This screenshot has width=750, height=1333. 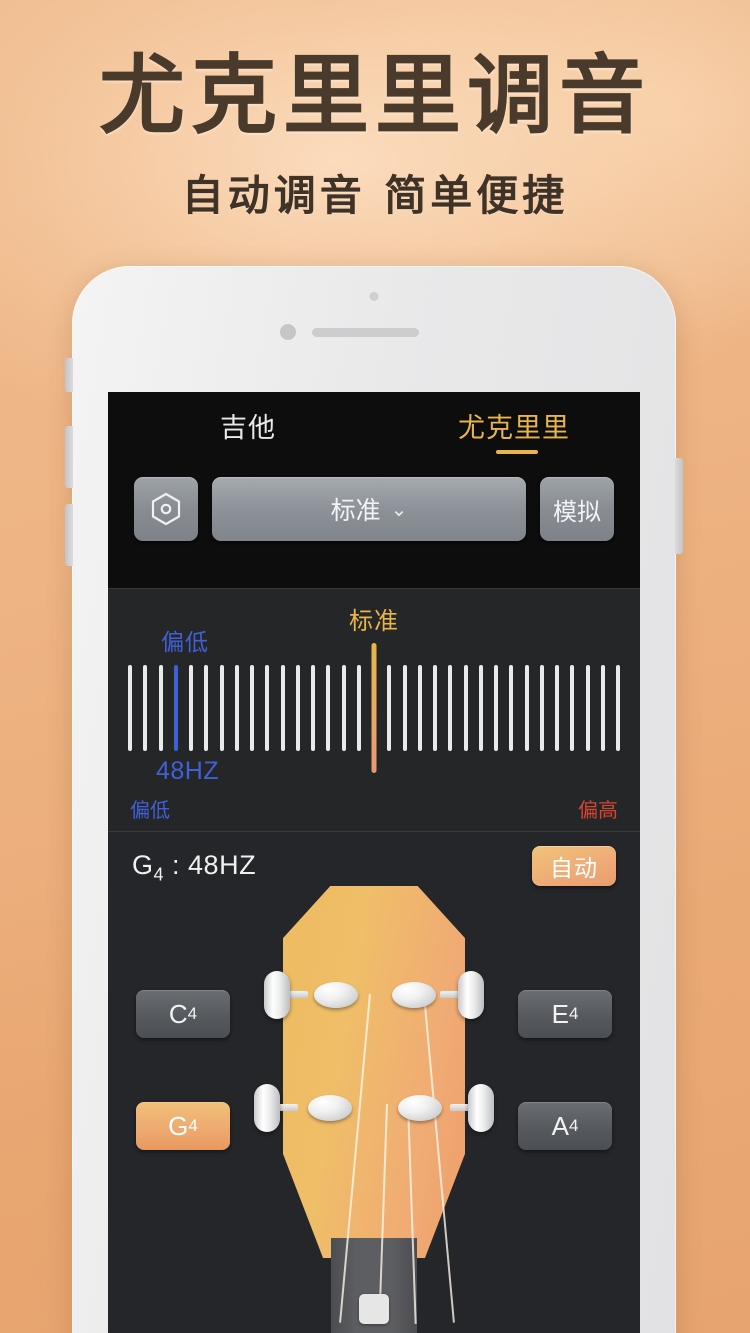 I want to click on phone-silent-switch, so click(x=69, y=375).